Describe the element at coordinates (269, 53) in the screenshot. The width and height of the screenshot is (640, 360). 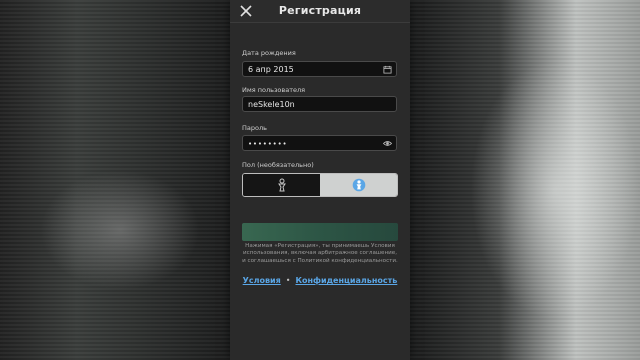
I see `birthdate-label: Дата рождения` at that location.